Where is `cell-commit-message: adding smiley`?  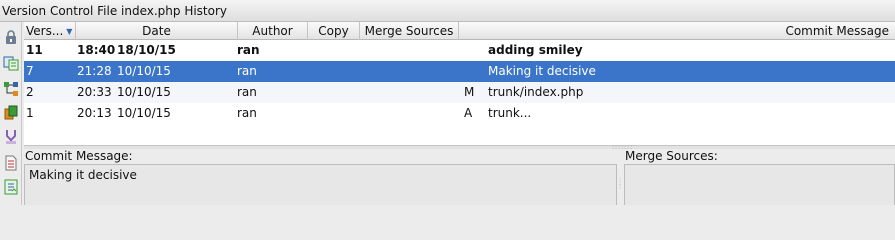 cell-commit-message: adding smiley is located at coordinates (674, 50).